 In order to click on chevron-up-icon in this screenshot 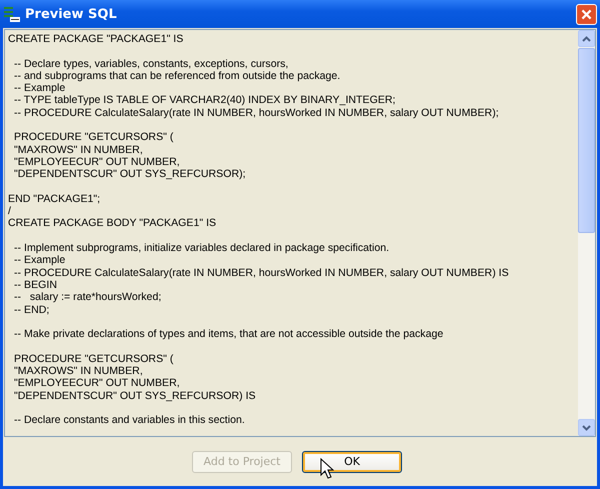, I will do `click(586, 39)`.